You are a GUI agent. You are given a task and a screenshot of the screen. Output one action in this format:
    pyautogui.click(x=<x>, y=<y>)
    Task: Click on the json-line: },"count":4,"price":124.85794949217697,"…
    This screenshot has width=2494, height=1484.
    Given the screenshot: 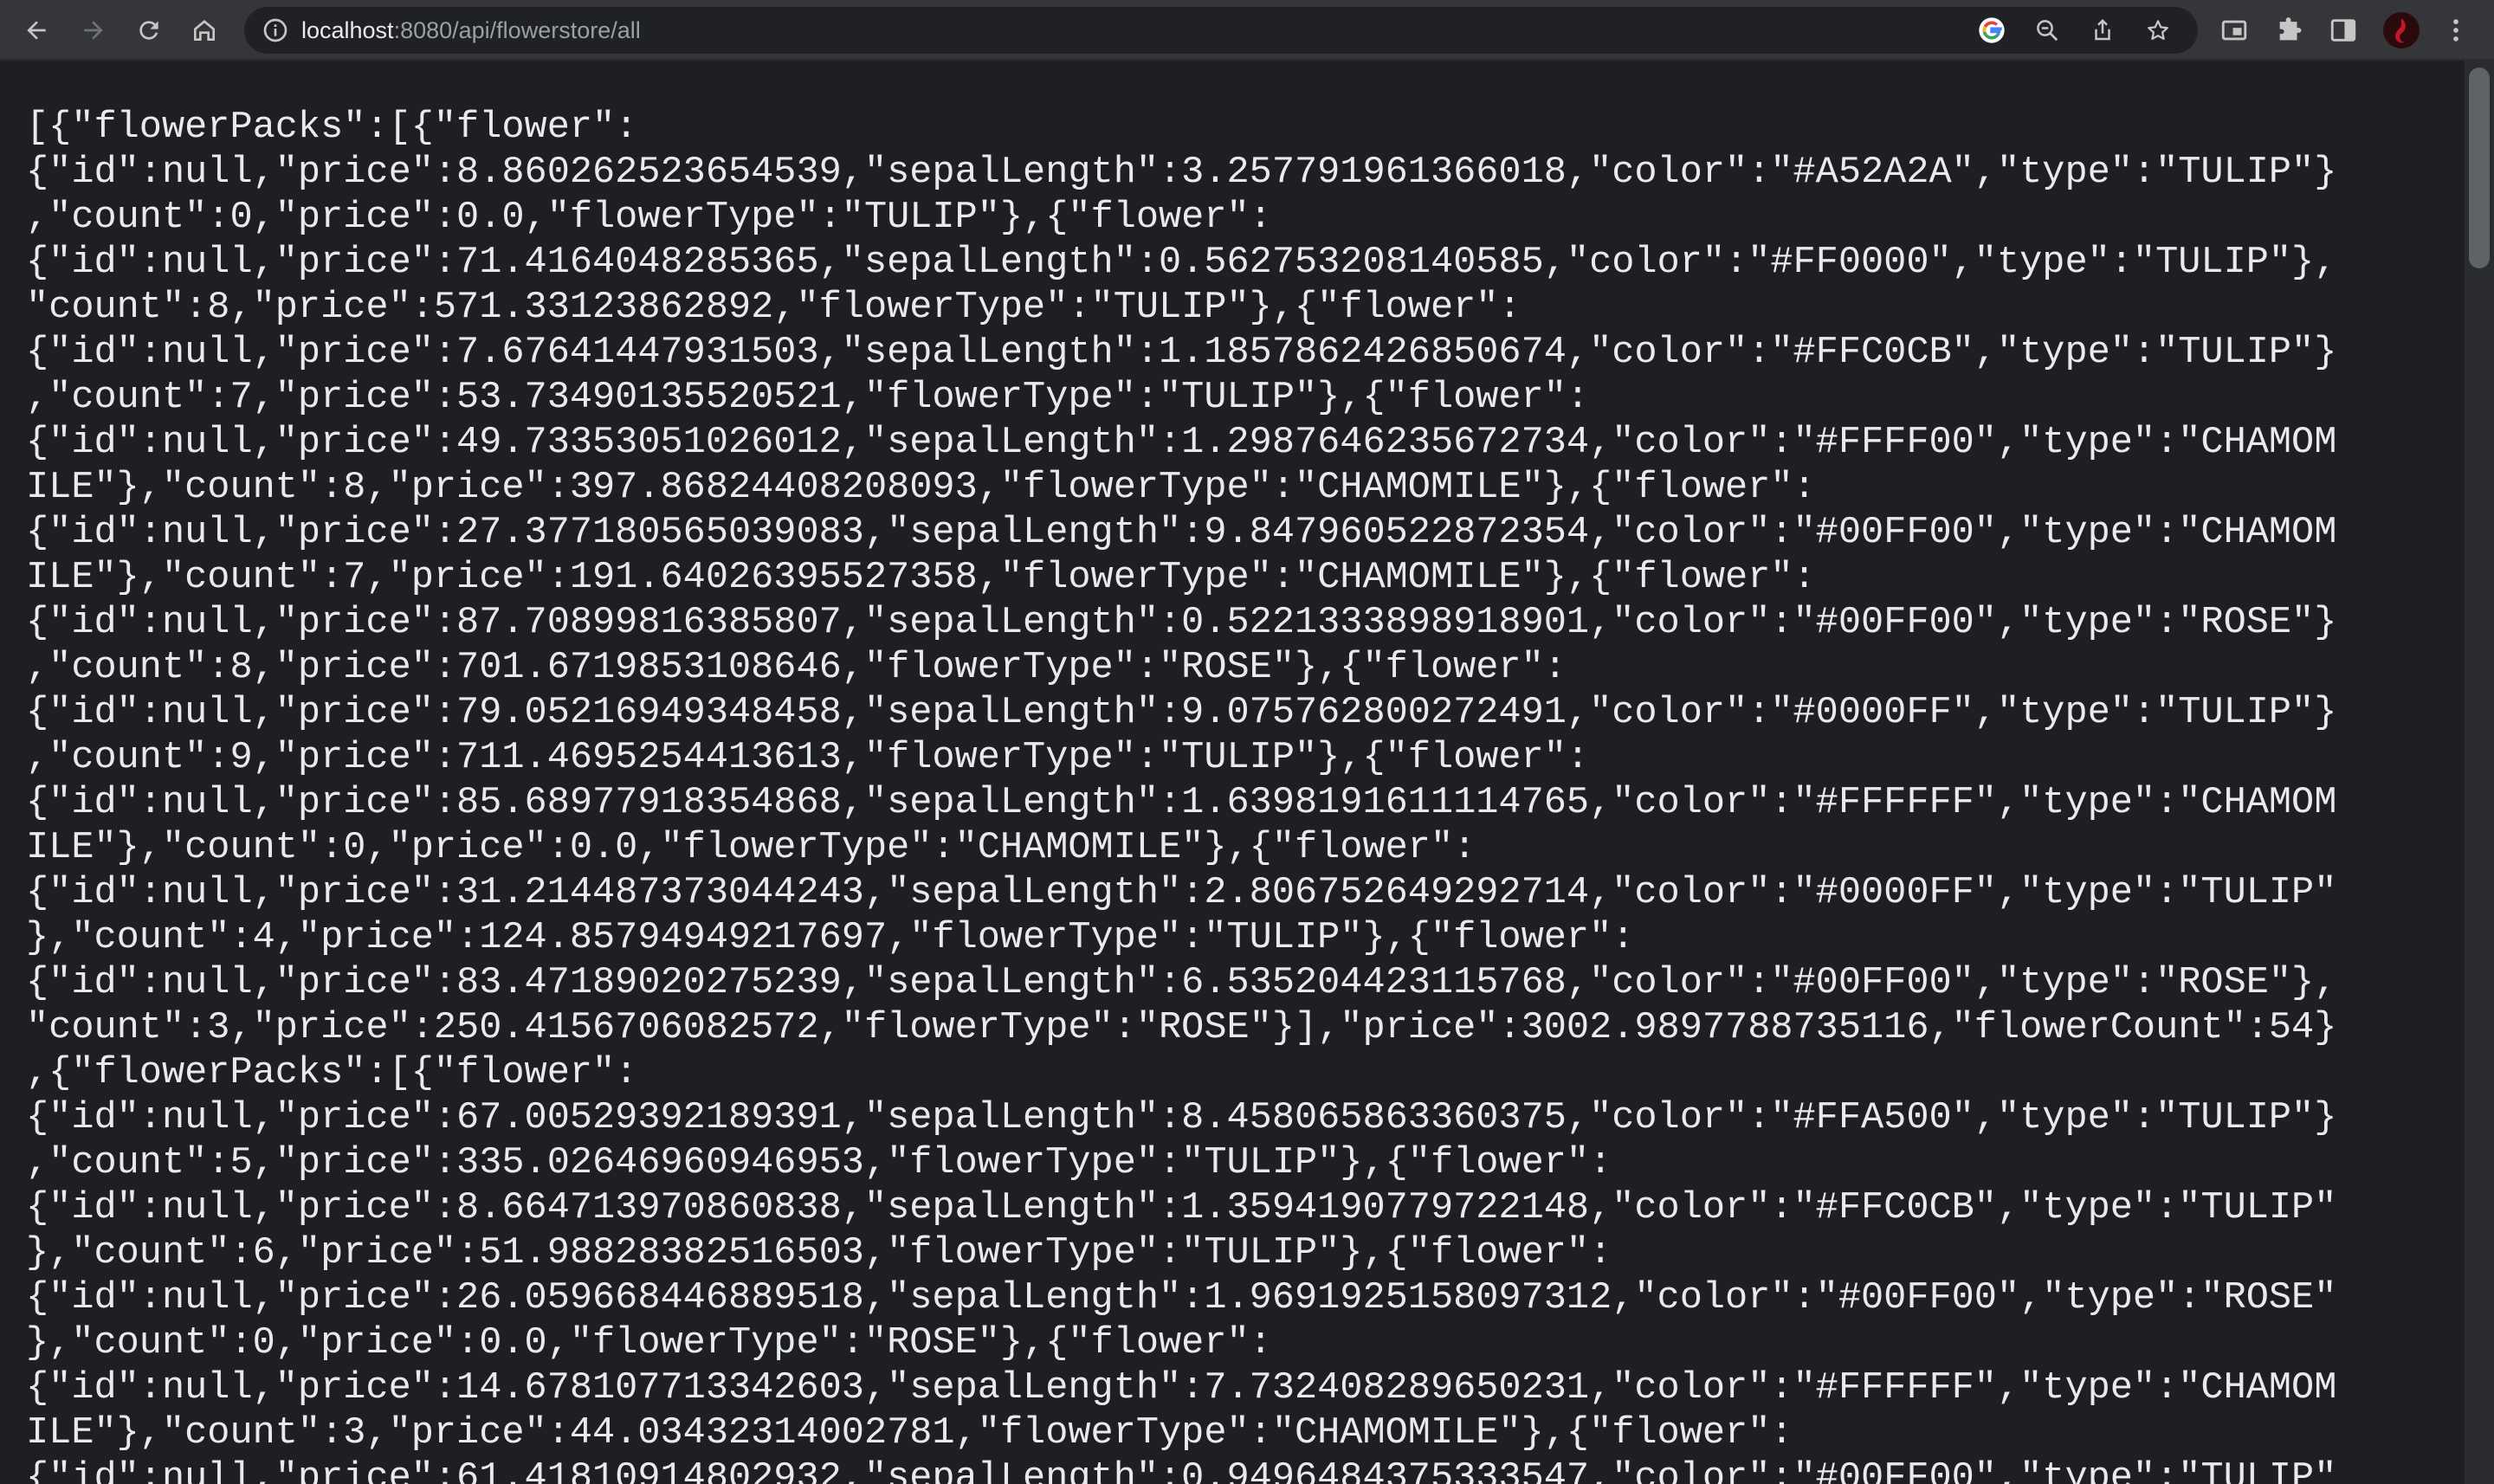 What is the action you would take?
    pyautogui.click(x=830, y=938)
    